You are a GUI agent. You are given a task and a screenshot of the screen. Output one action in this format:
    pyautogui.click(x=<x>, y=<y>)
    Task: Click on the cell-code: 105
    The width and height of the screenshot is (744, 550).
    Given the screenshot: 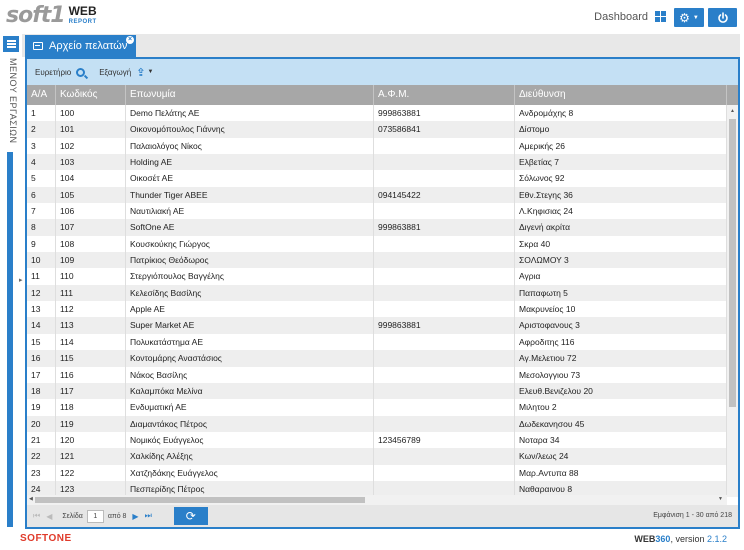 What is the action you would take?
    pyautogui.click(x=91, y=195)
    